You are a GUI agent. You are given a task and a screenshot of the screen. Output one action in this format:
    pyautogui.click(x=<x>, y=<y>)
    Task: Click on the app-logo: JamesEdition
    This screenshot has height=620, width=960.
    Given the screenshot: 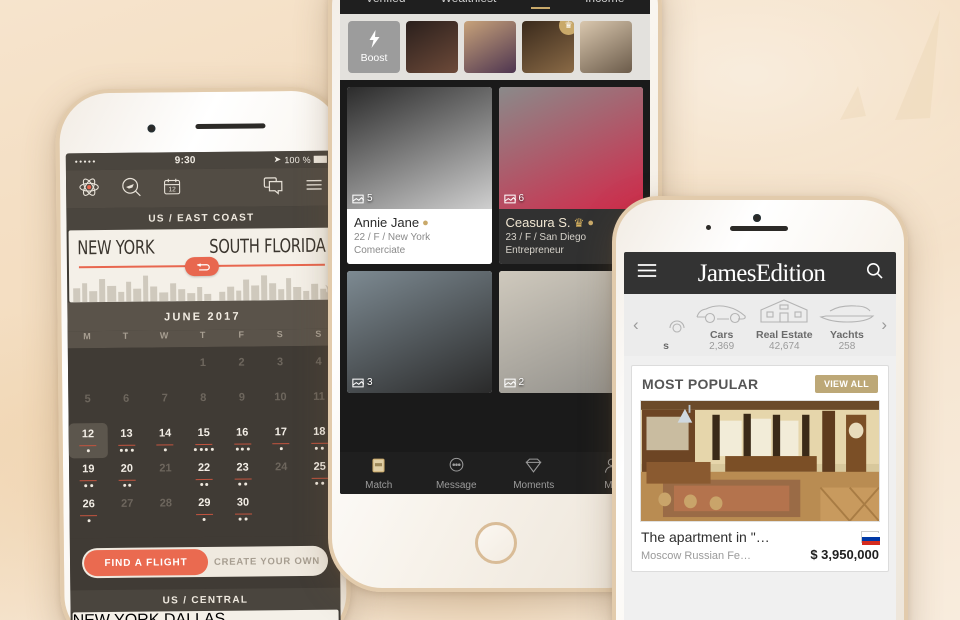 What is the action you would take?
    pyautogui.click(x=761, y=273)
    